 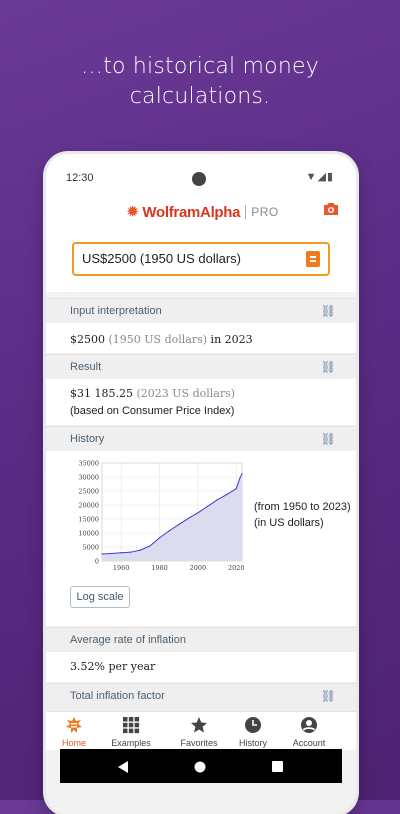 I want to click on promo-line-2: calculations., so click(x=200, y=96).